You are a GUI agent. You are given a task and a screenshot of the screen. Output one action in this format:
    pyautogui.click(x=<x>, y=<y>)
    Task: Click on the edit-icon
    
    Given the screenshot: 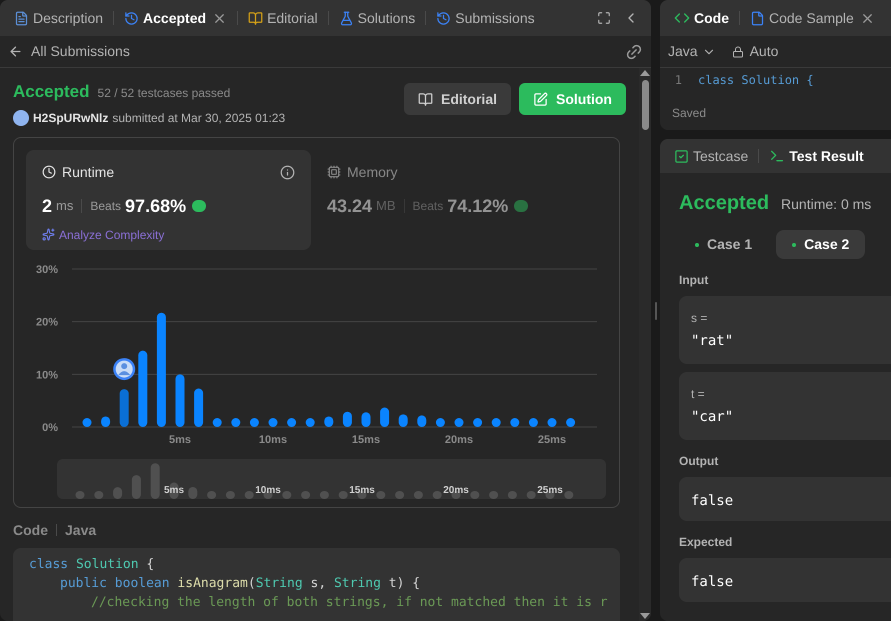 What is the action you would take?
    pyautogui.click(x=540, y=99)
    